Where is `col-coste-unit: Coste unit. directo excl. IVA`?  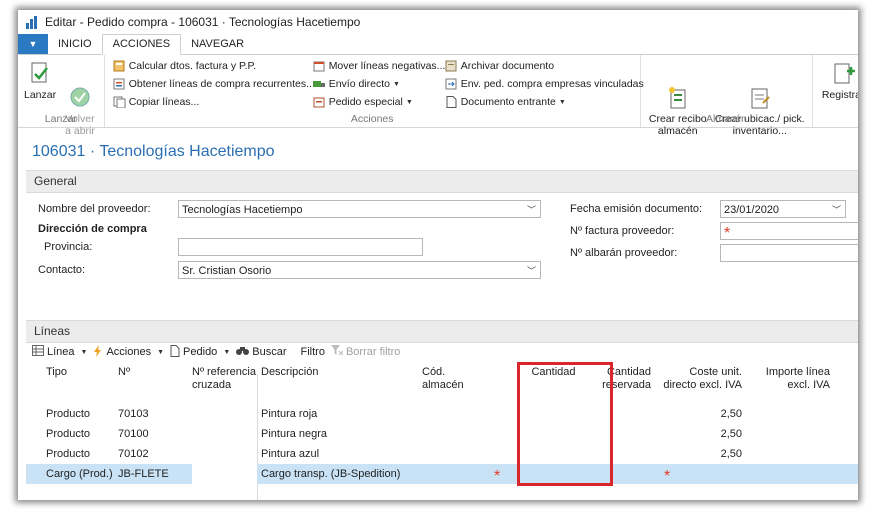 col-coste-unit: Coste unit. directo excl. IVA is located at coordinates (699, 379).